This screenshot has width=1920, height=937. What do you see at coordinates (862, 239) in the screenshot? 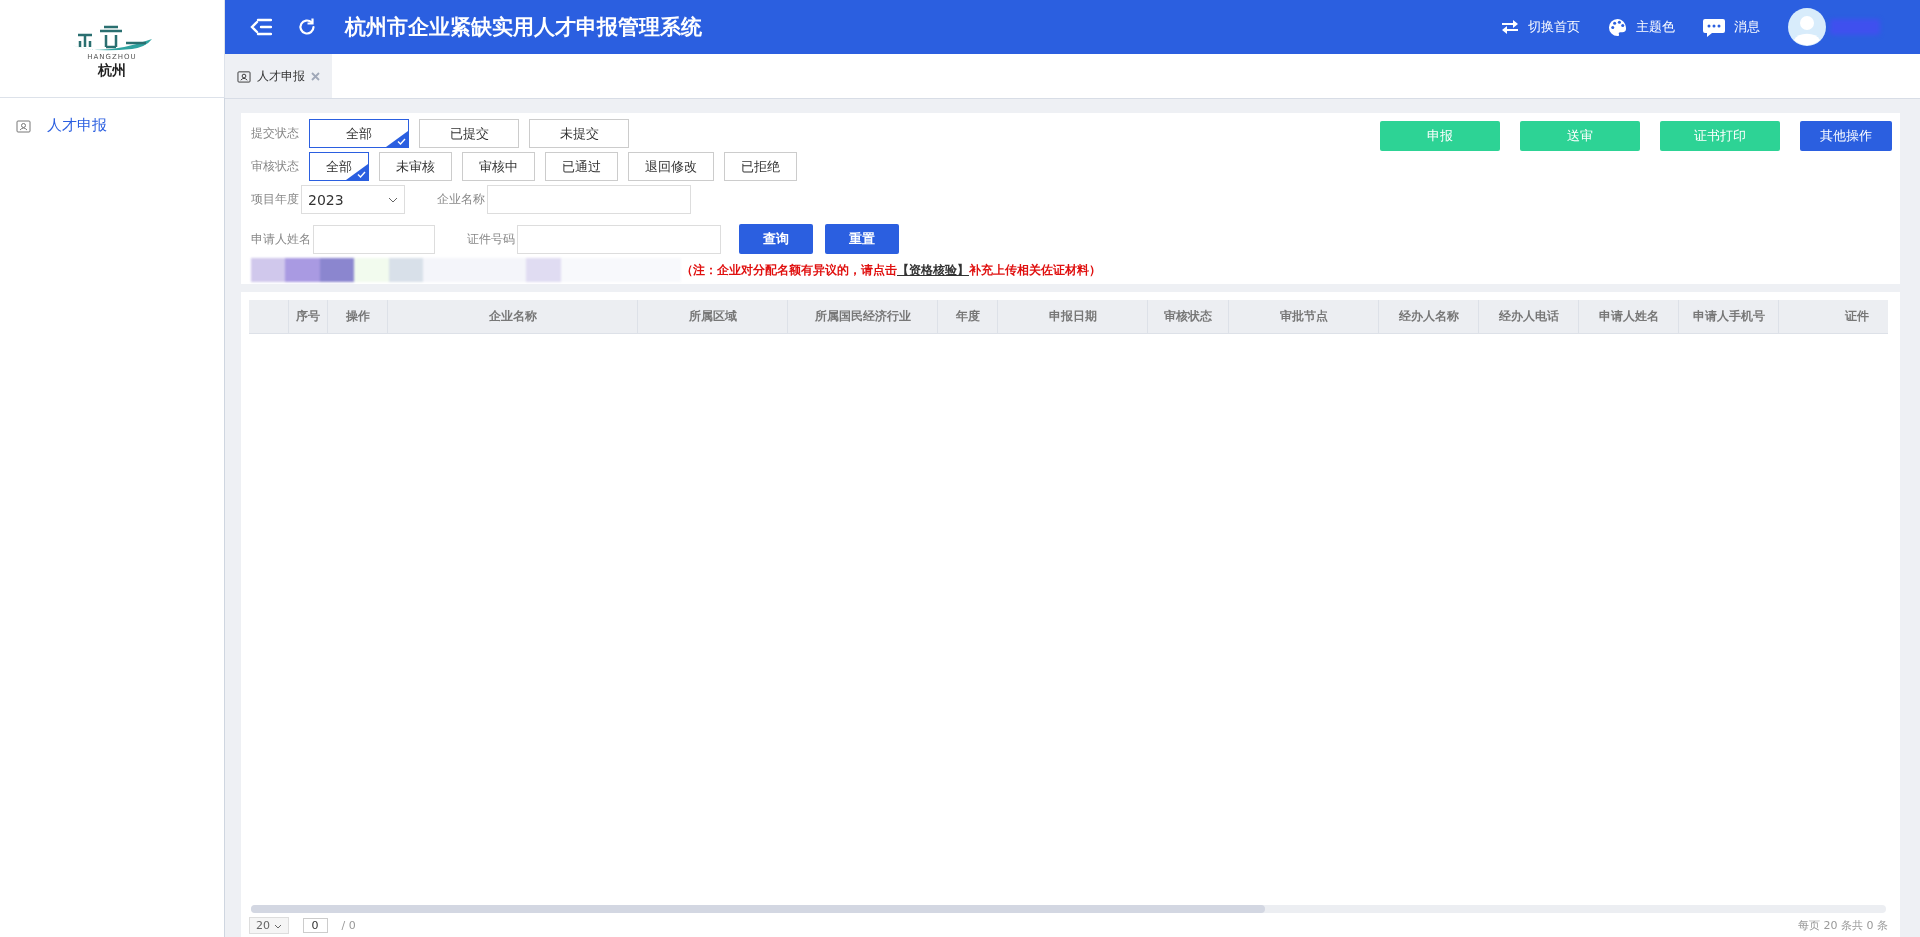
I see `form-button: 重置` at bounding box center [862, 239].